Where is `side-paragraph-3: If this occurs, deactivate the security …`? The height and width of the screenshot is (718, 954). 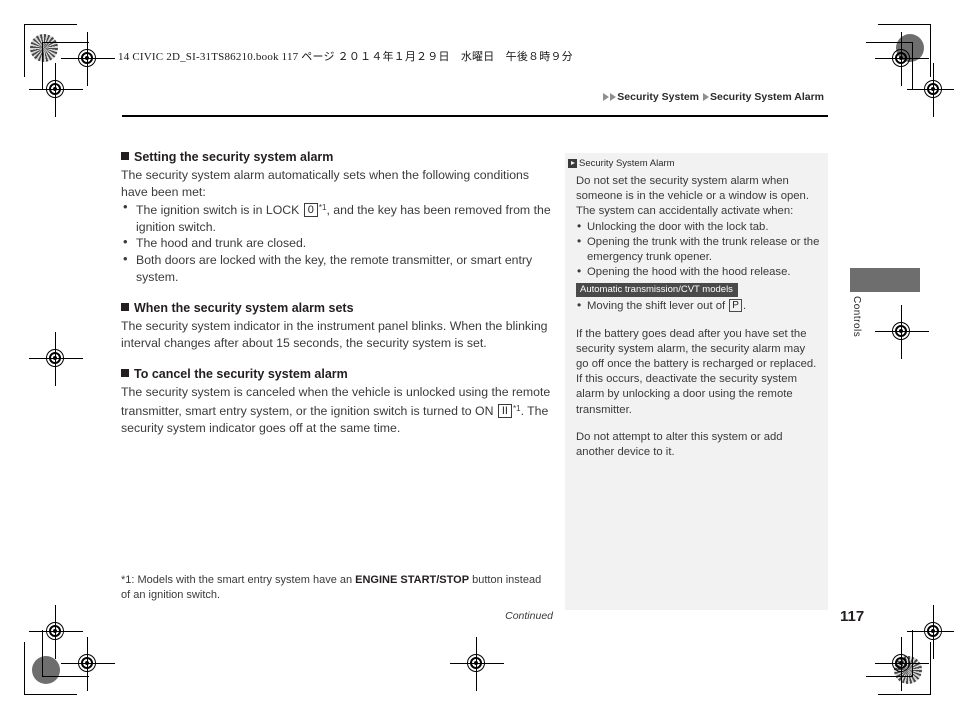 side-paragraph-3: If this occurs, deactivate the security … is located at coordinates (687, 394).